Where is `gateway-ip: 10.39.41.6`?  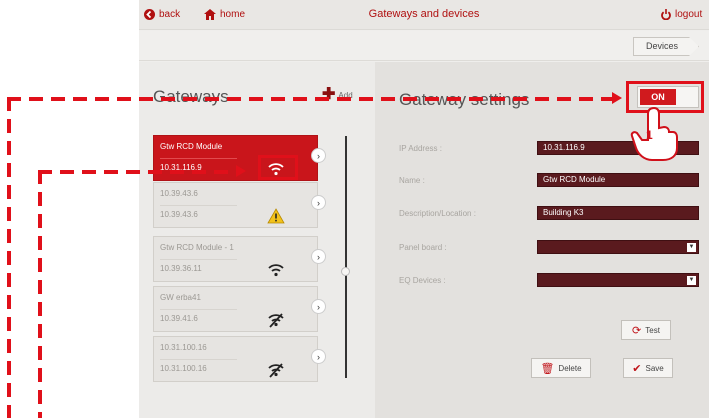 gateway-ip: 10.39.41.6 is located at coordinates (179, 318).